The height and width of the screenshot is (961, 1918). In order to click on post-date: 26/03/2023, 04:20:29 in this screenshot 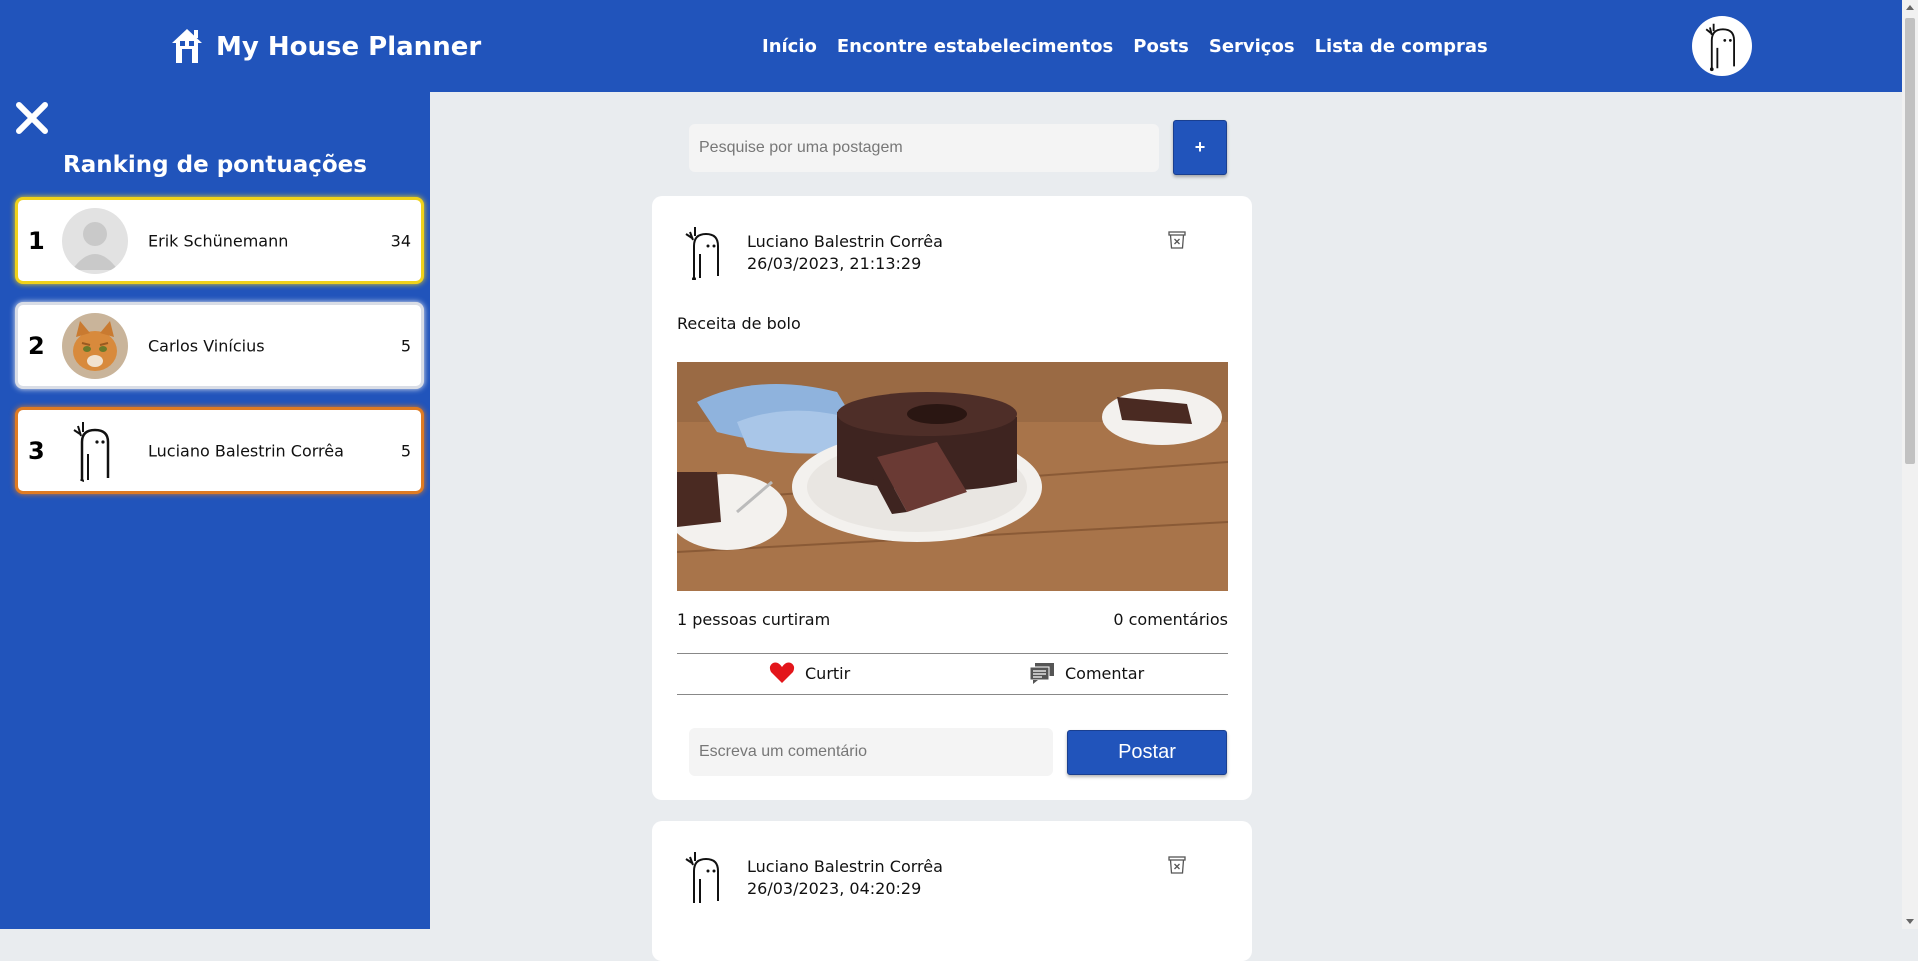, I will do `click(834, 888)`.